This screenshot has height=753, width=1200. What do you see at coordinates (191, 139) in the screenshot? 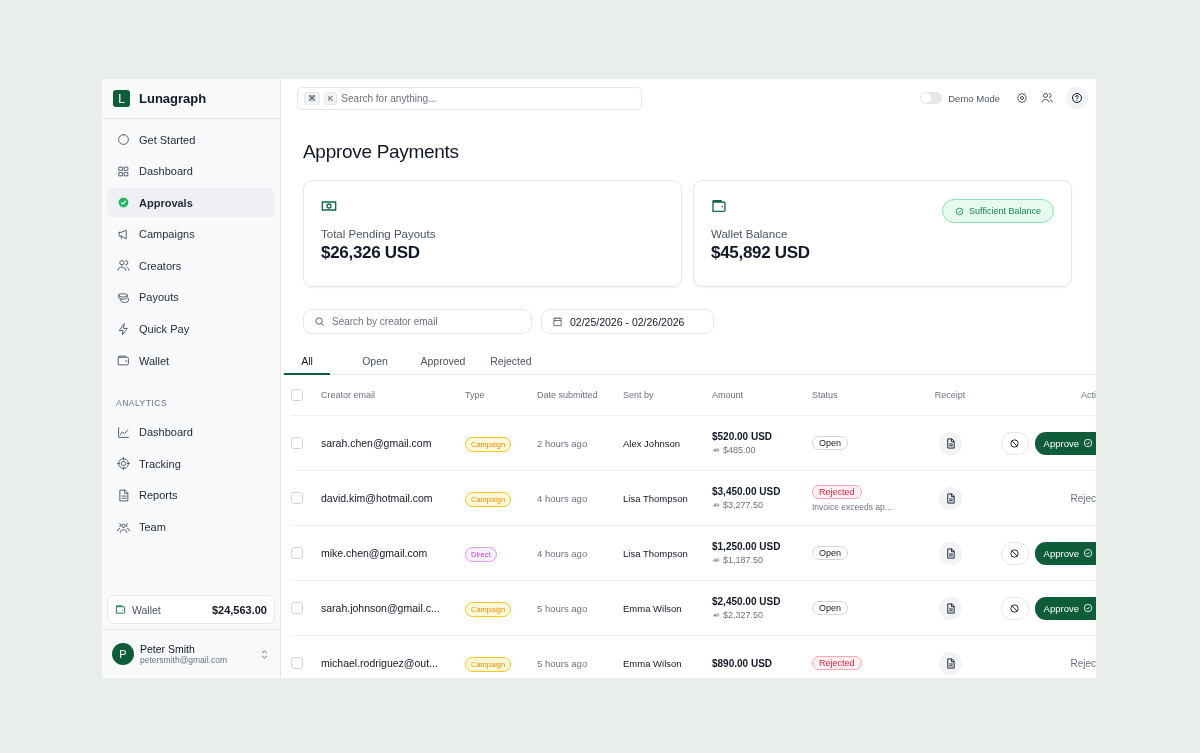
I see `sidebar-item: Get Started` at bounding box center [191, 139].